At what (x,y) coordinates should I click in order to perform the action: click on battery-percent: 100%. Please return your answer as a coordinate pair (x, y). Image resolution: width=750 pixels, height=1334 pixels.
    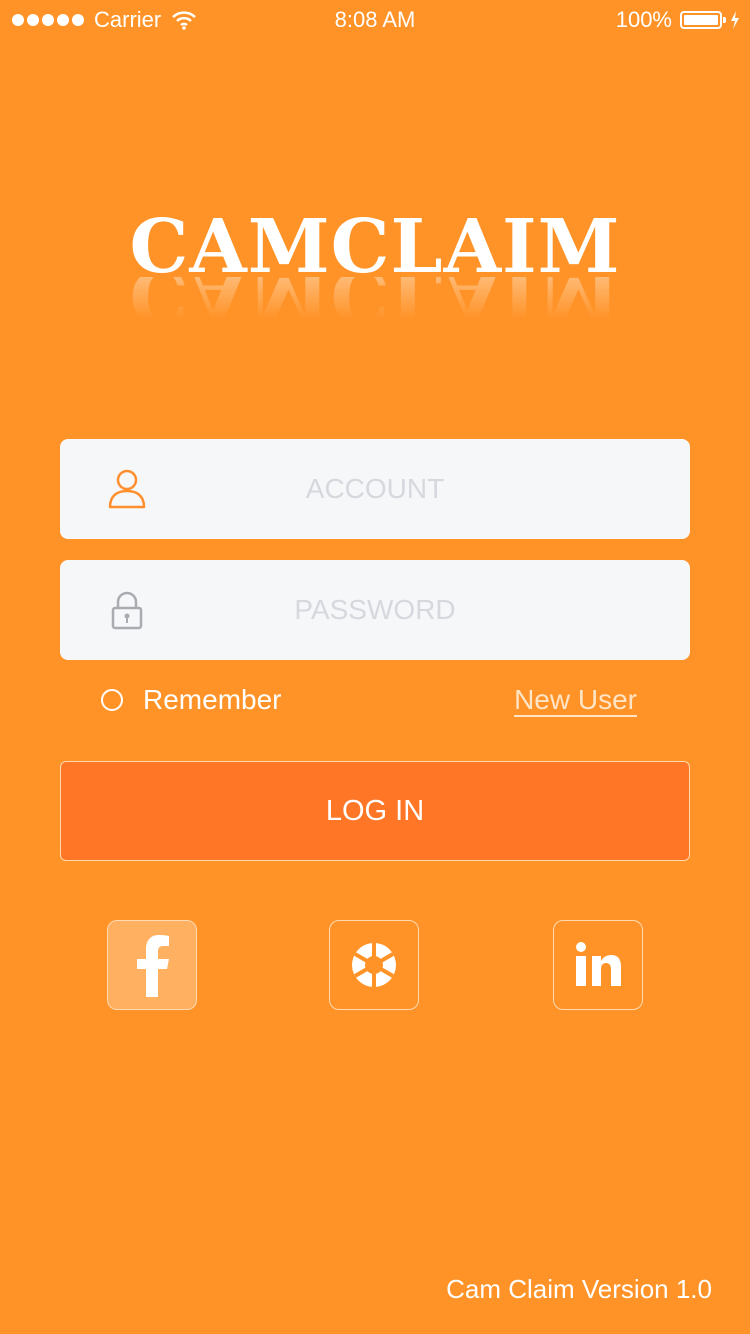
    Looking at the image, I should click on (643, 19).